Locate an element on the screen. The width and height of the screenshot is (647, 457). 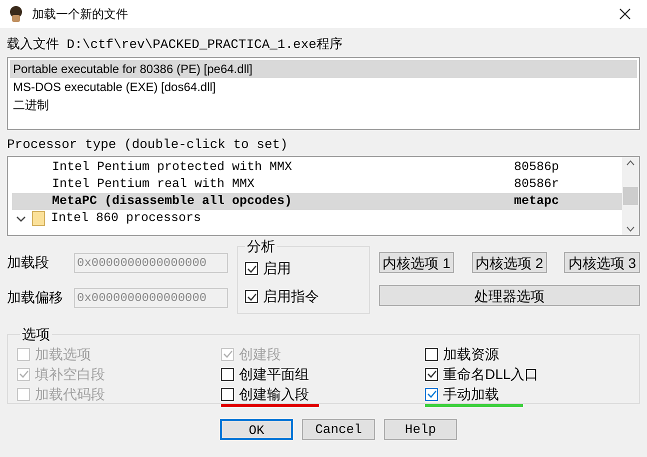
checkbox-label: 启用 is located at coordinates (277, 268).